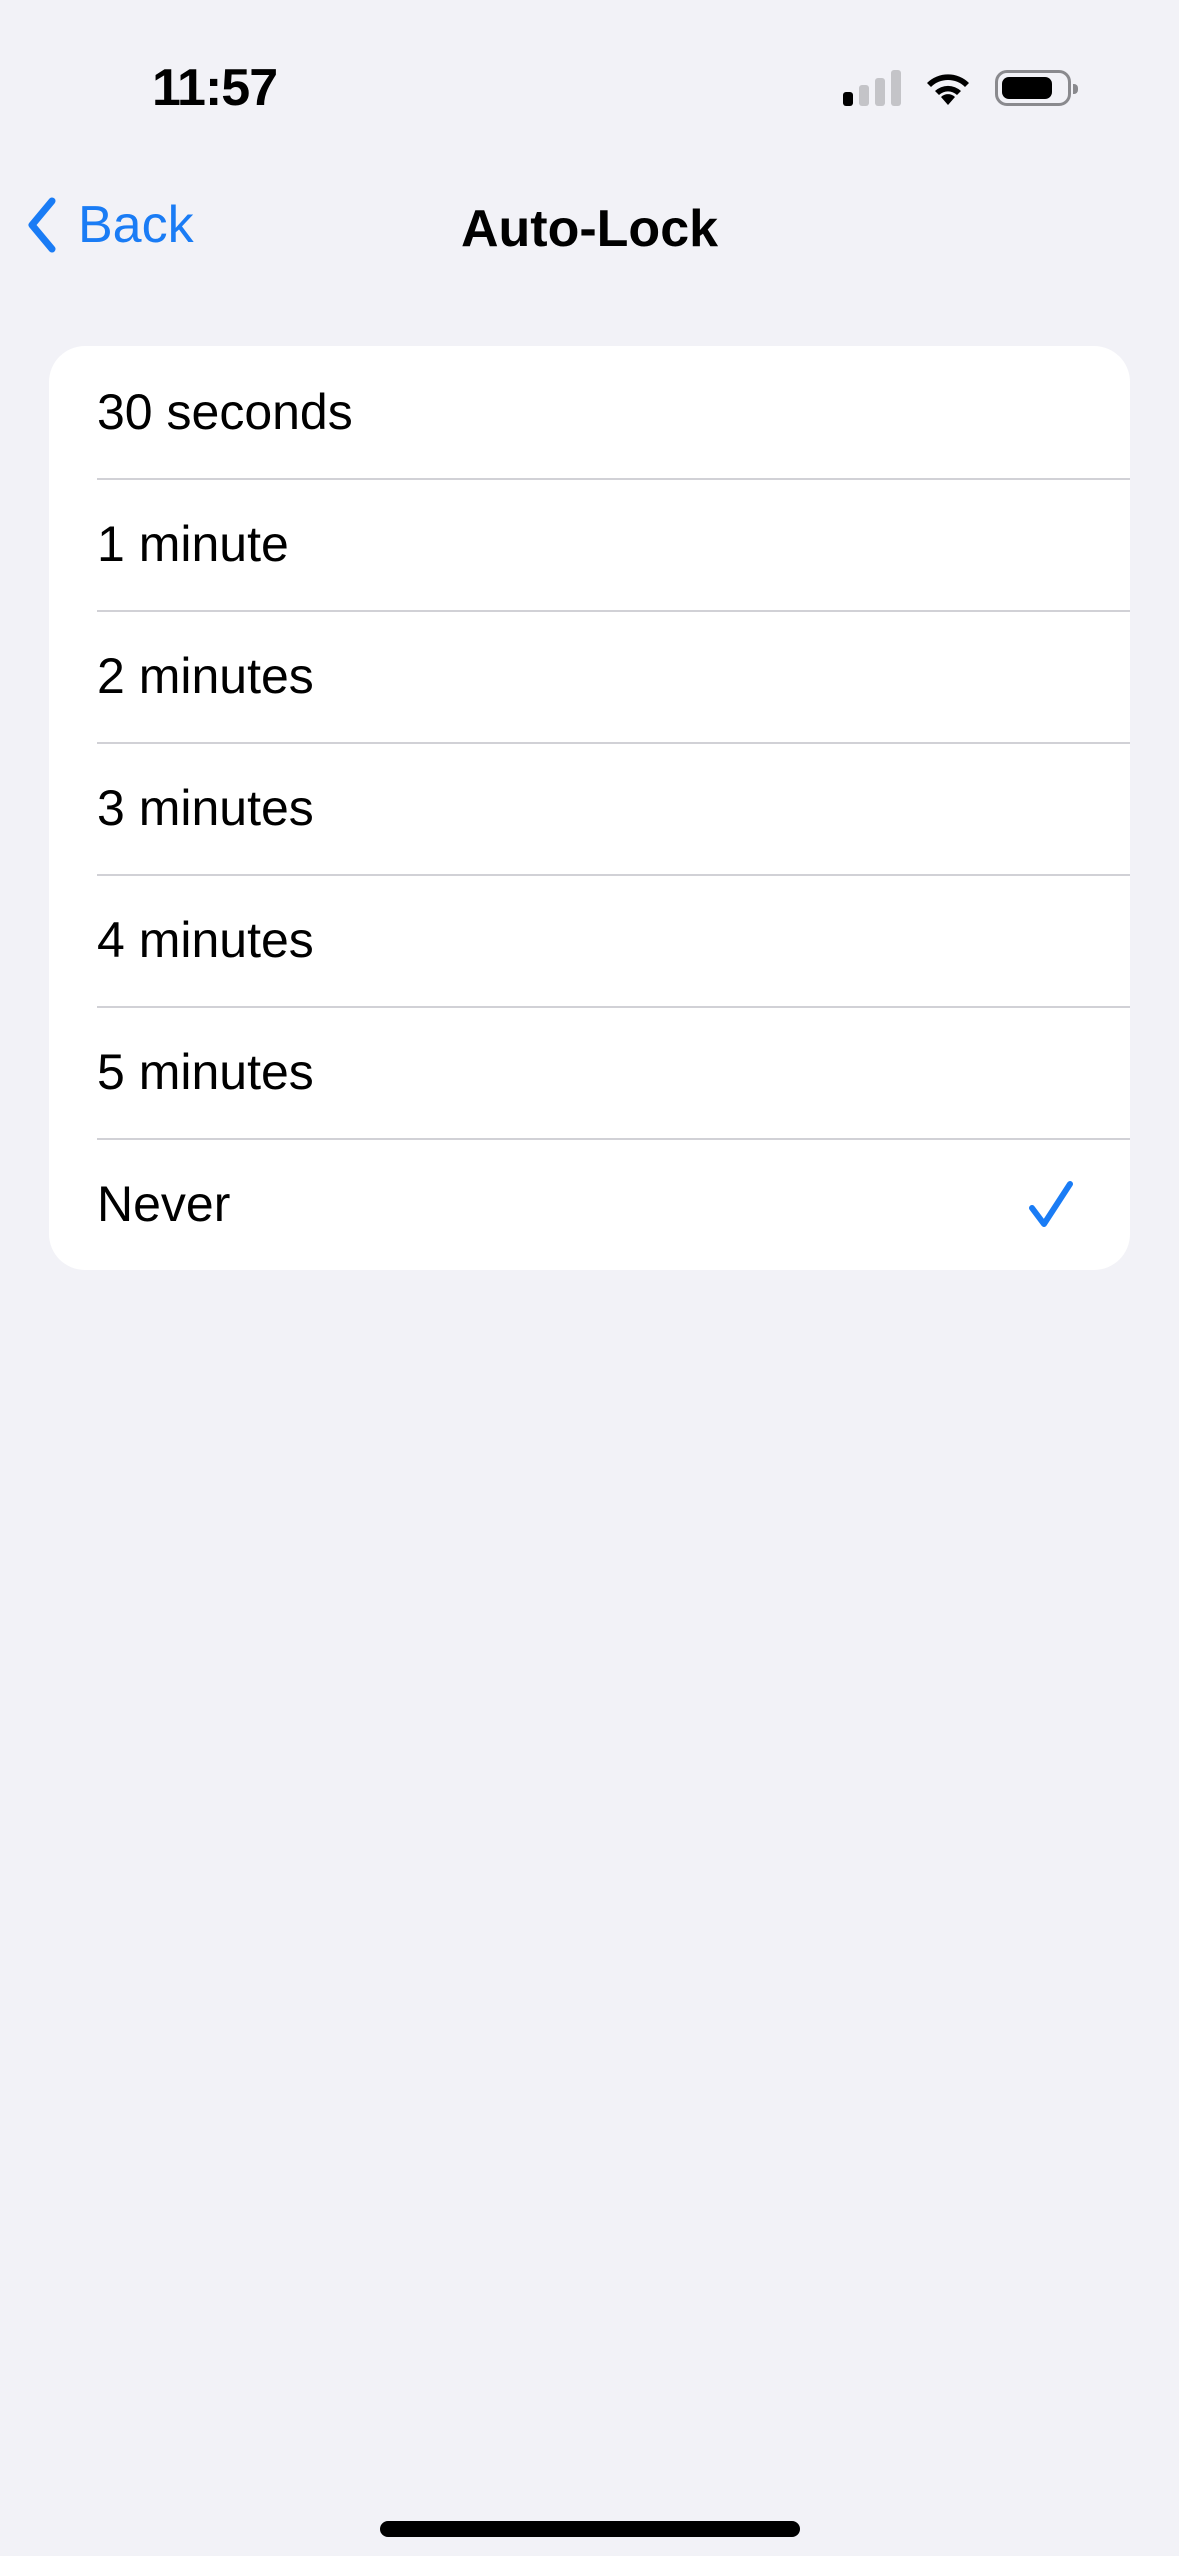 Image resolution: width=1179 pixels, height=2556 pixels. I want to click on option-label: 3 minutes, so click(205, 808).